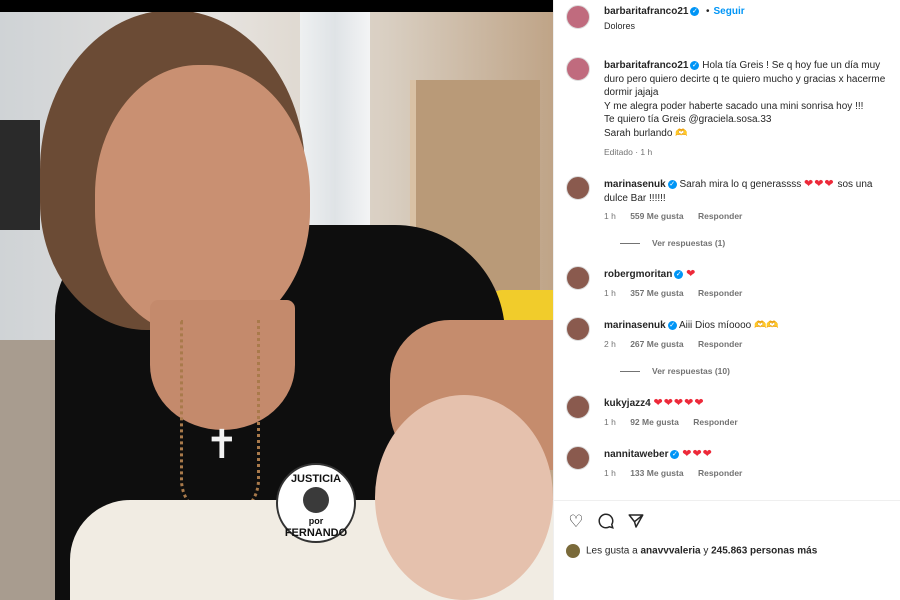 The width and height of the screenshot is (900, 600). Describe the element at coordinates (656, 344) in the screenshot. I see `comment-likes: 267 Me gusta` at that location.